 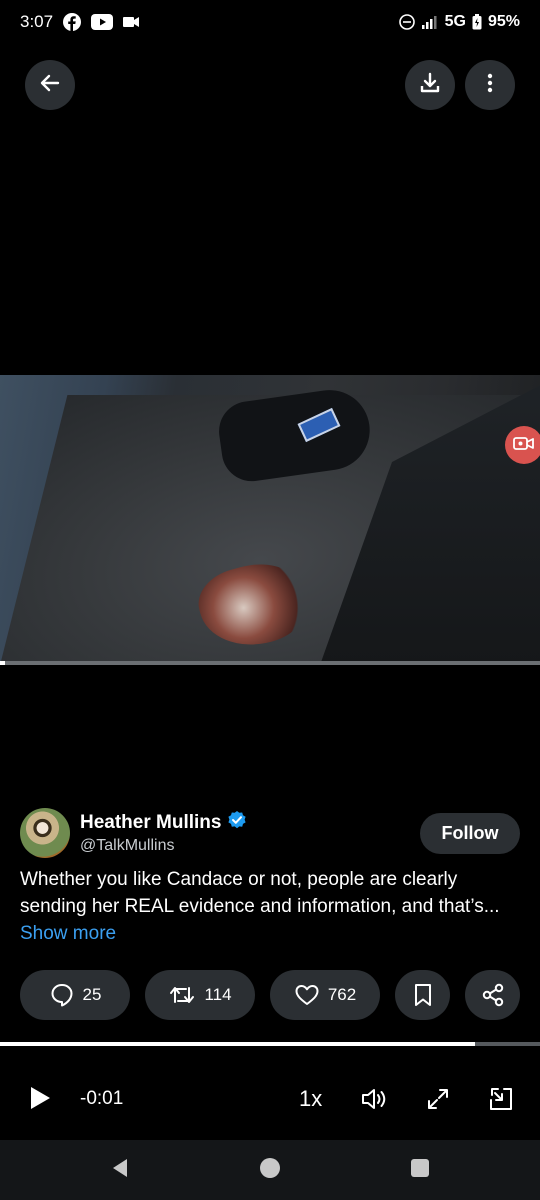 I want to click on minimize-player-button, so click(x=501, y=1101).